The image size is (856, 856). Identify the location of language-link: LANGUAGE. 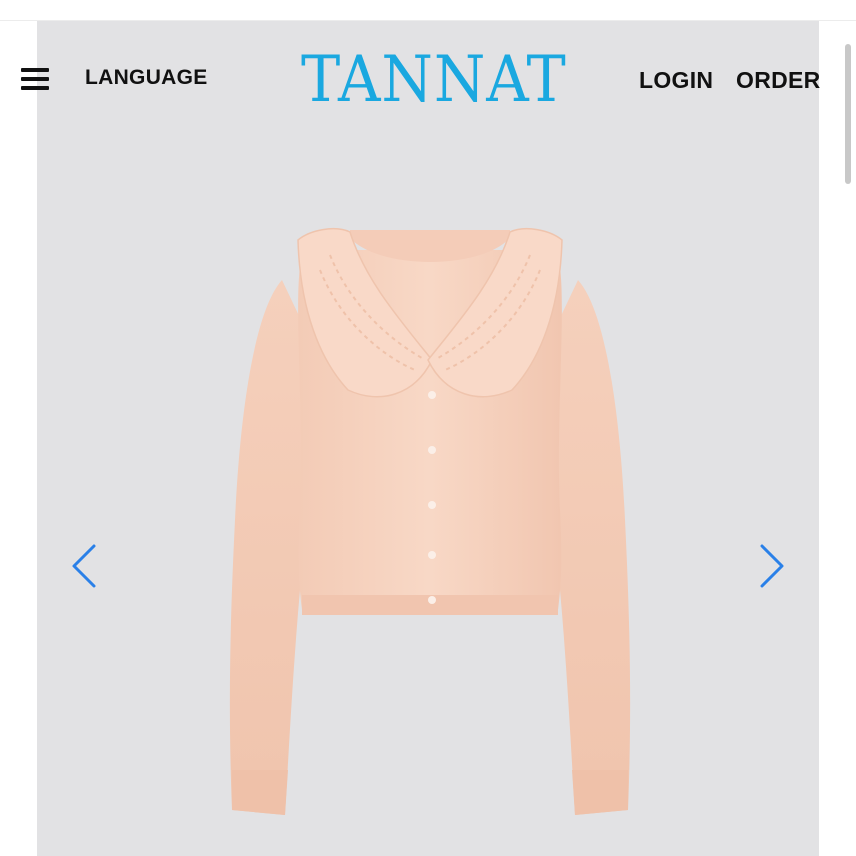
(146, 78).